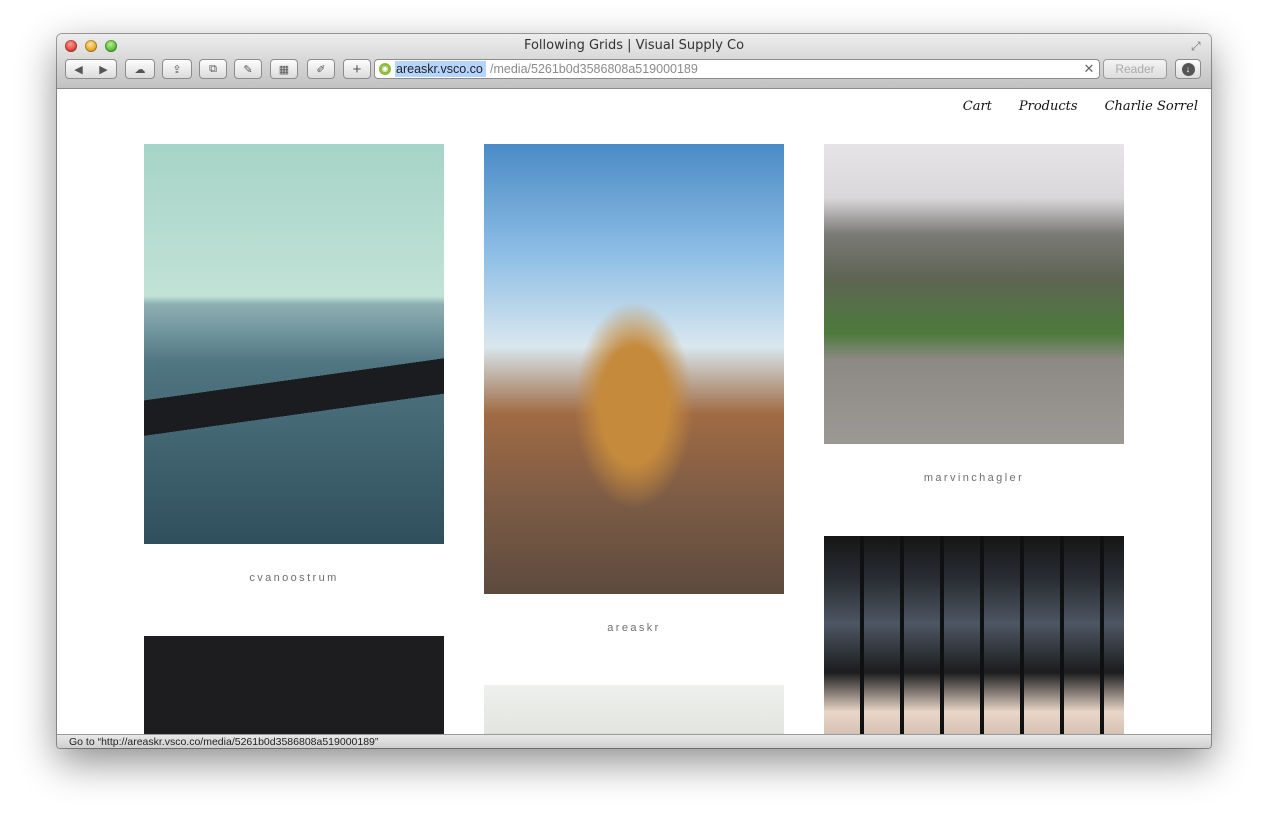  I want to click on icloud-tabs-button: ☁, so click(140, 69).